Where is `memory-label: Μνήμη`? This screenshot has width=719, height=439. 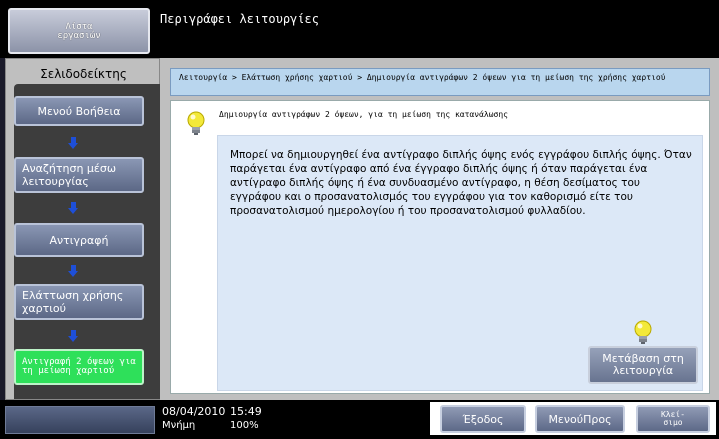 memory-label: Μνήμη is located at coordinates (179, 425).